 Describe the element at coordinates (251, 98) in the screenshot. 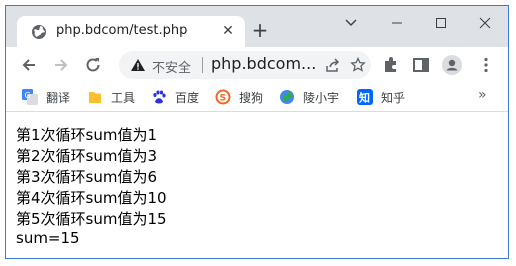

I see `bookmark-label: 搜狗` at that location.